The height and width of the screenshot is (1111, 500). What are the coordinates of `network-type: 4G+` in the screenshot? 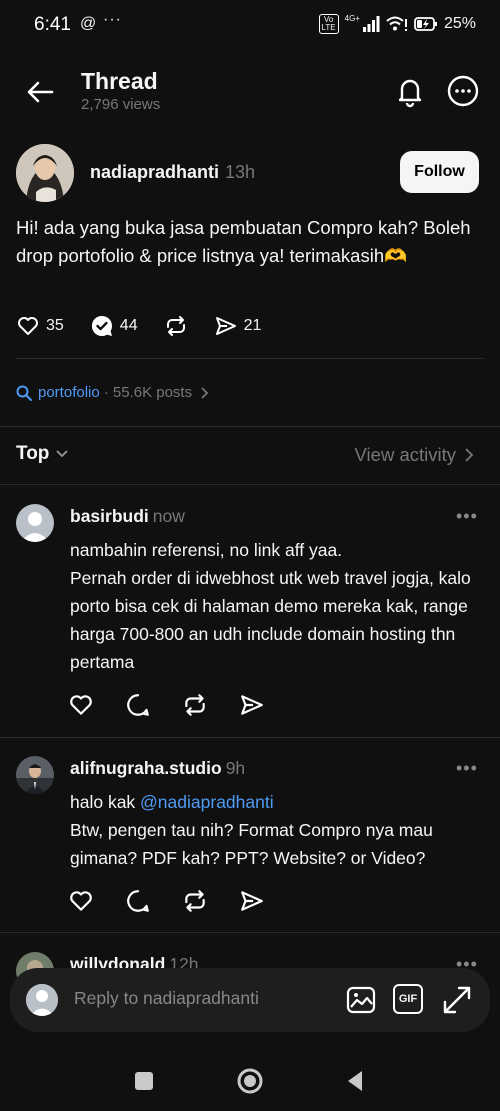 It's located at (352, 18).